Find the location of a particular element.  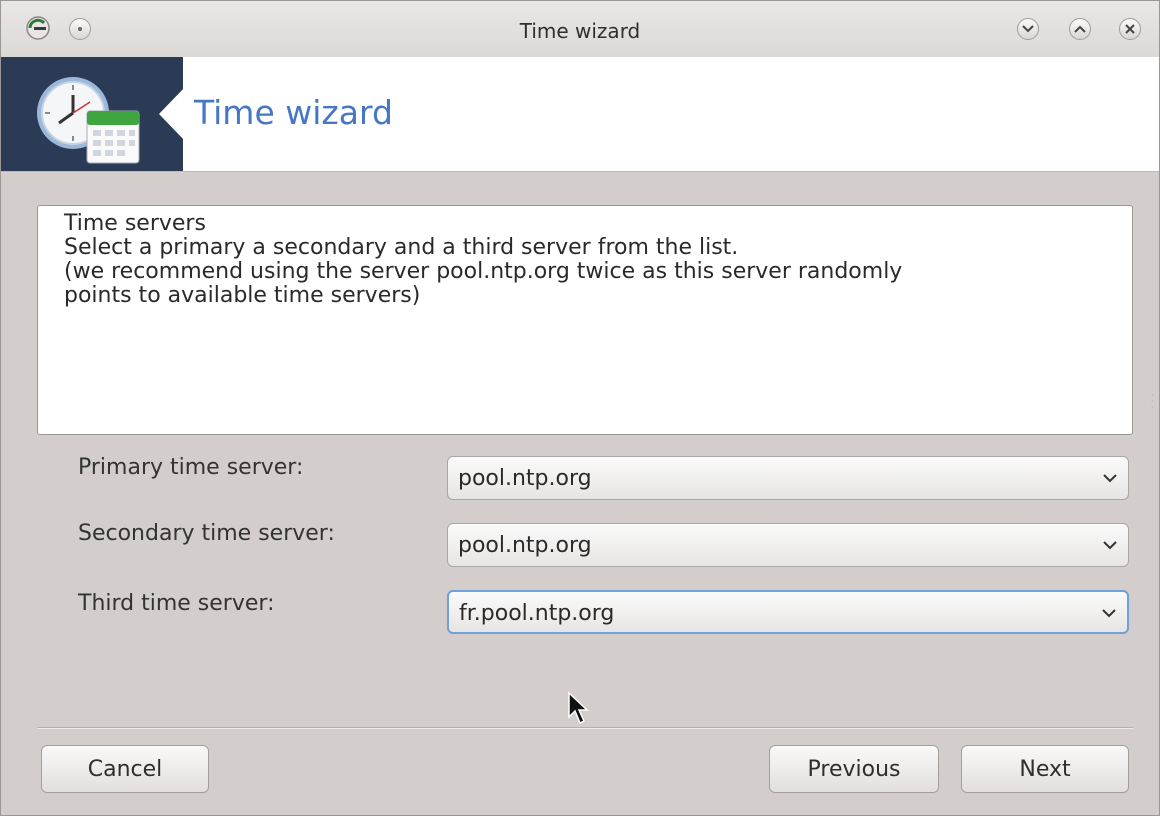

close-icon is located at coordinates (1130, 29).